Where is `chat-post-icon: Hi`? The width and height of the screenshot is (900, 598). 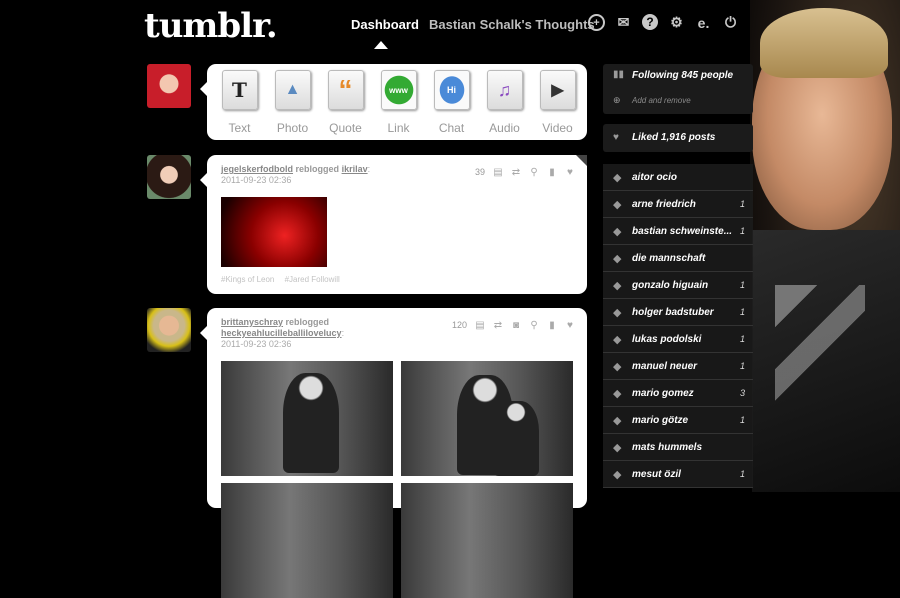 chat-post-icon: Hi is located at coordinates (451, 90).